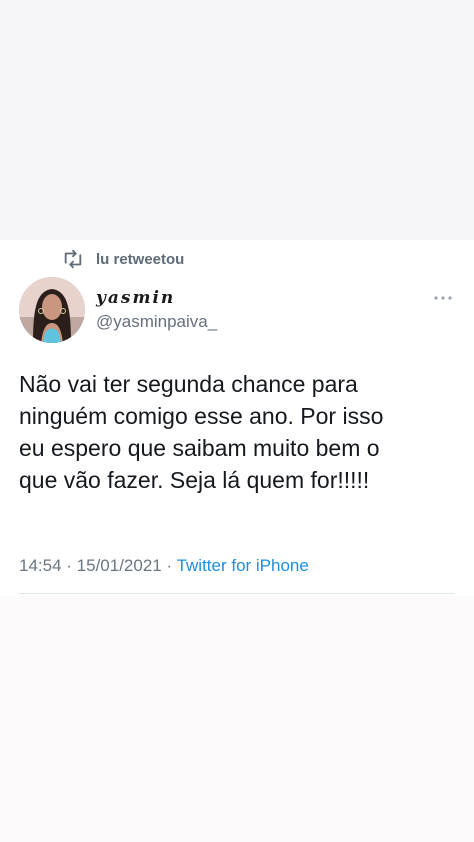  I want to click on tweet-line: eu espero que saibam muito bem o, so click(199, 448).